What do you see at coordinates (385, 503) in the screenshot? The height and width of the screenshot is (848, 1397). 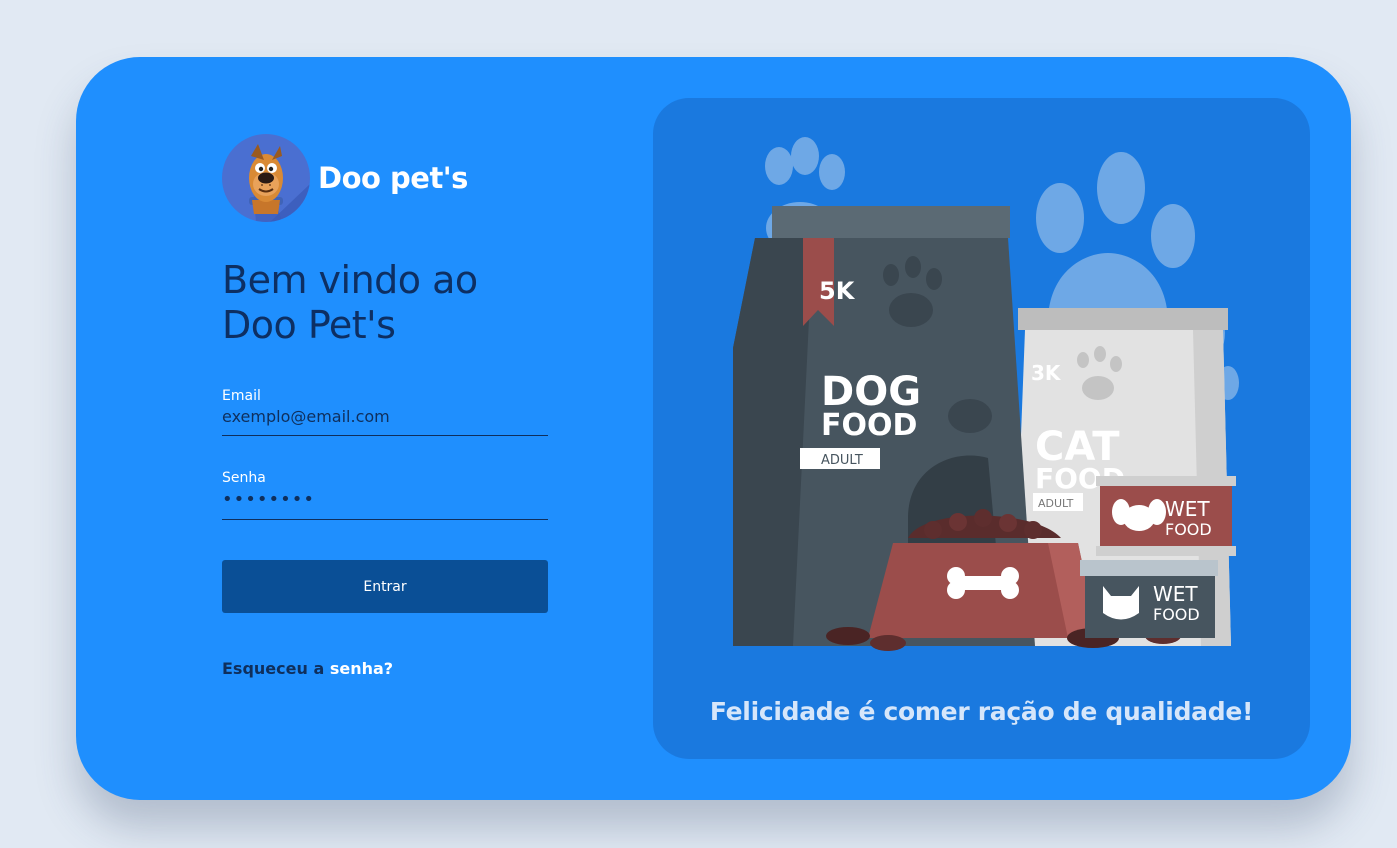 I see `password-field` at bounding box center [385, 503].